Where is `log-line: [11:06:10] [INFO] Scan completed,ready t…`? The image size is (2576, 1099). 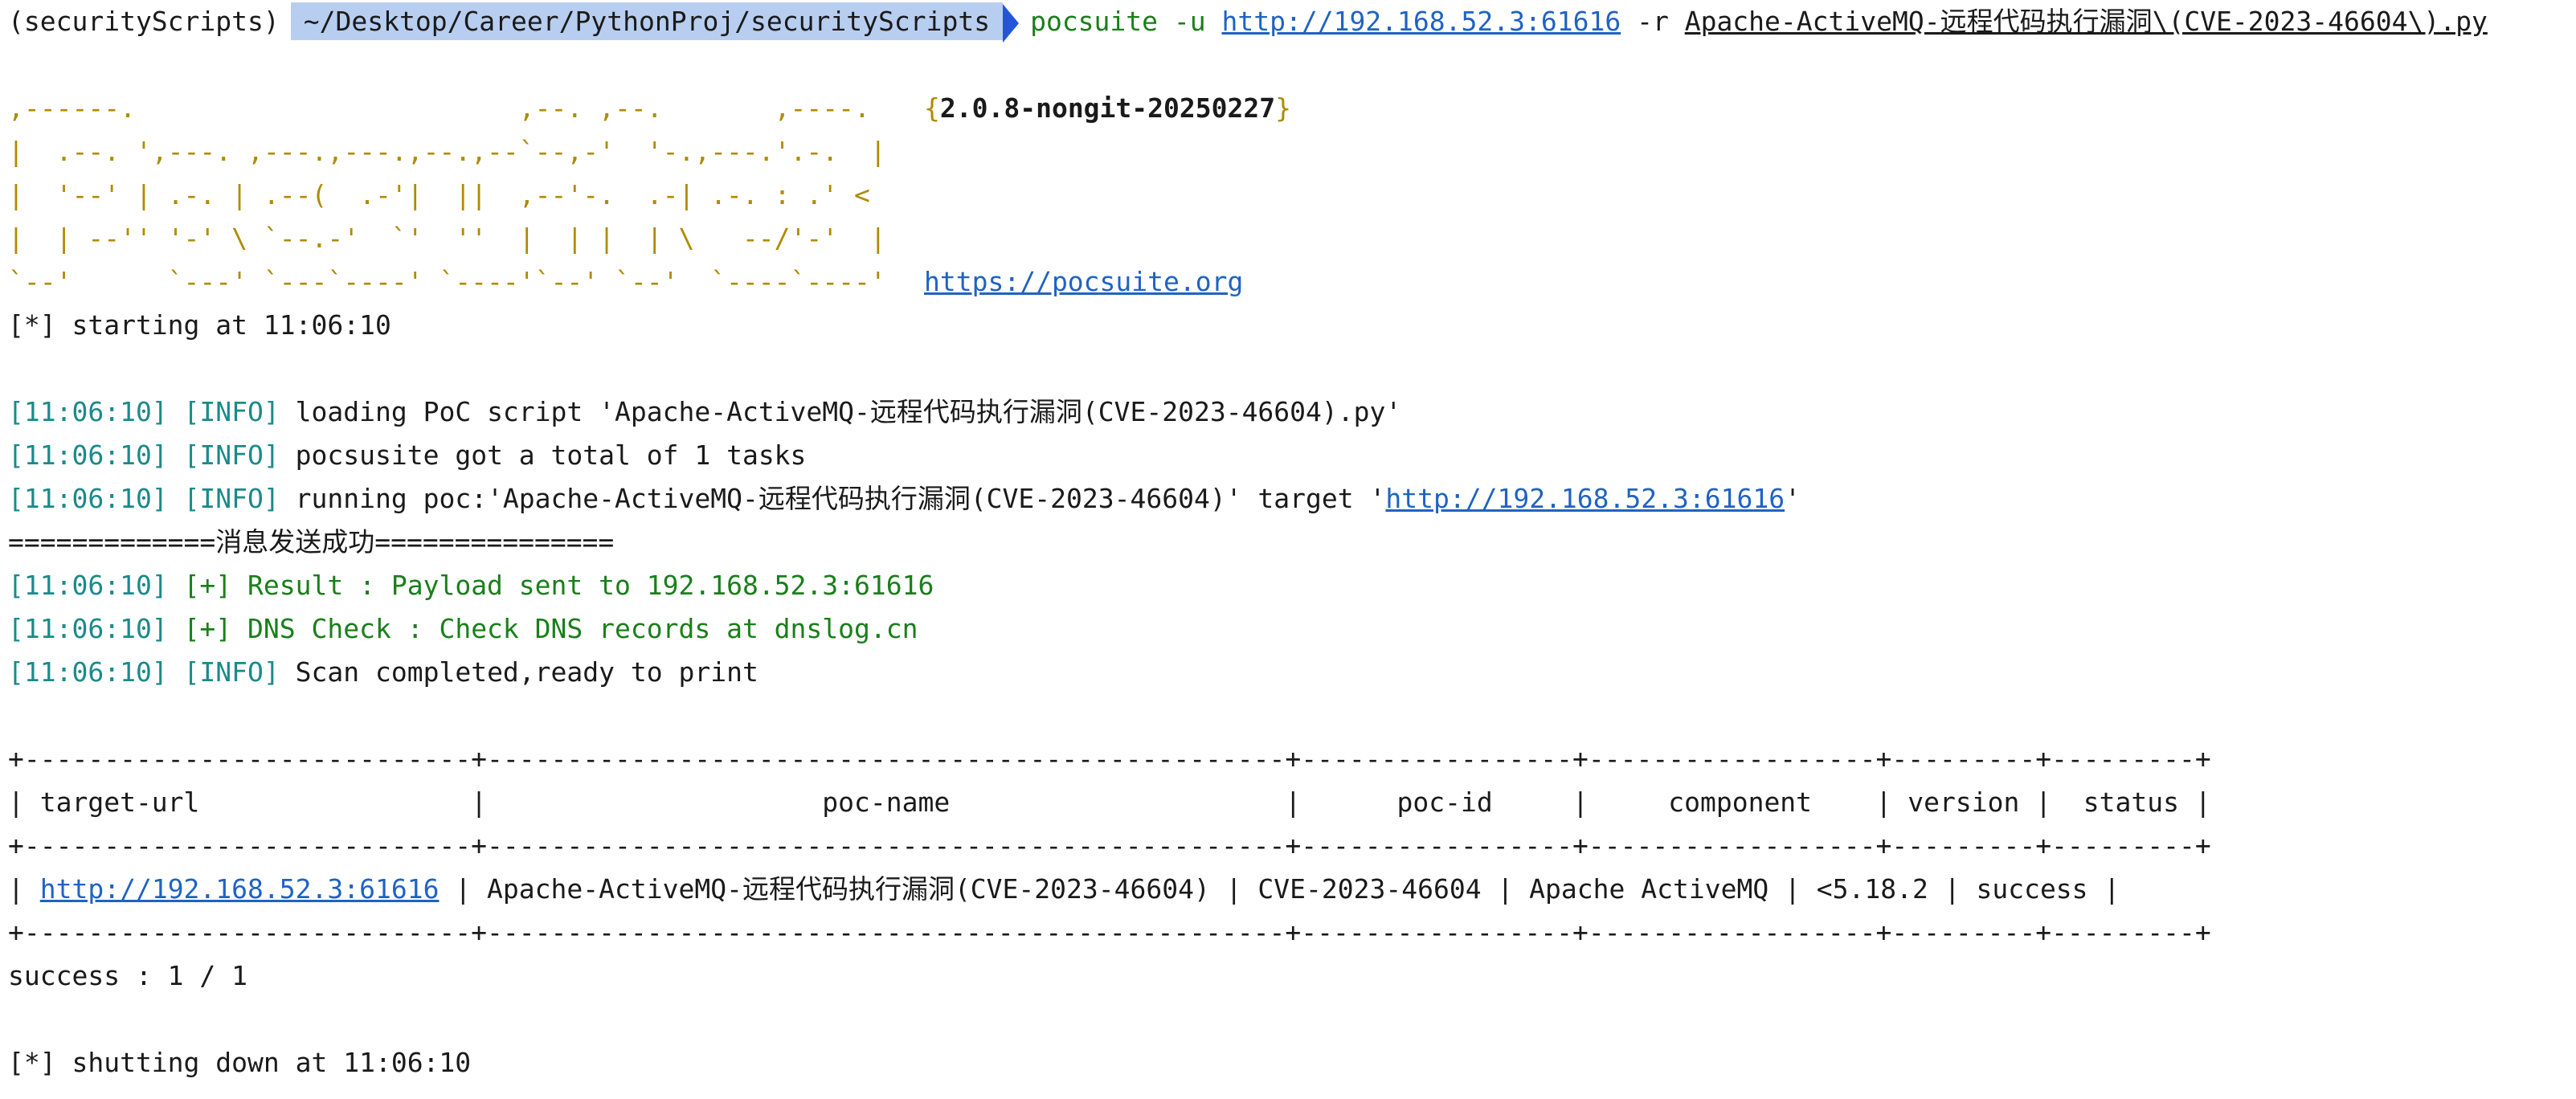 log-line: [11:06:10] [INFO] Scan completed,ready t… is located at coordinates (1289, 672).